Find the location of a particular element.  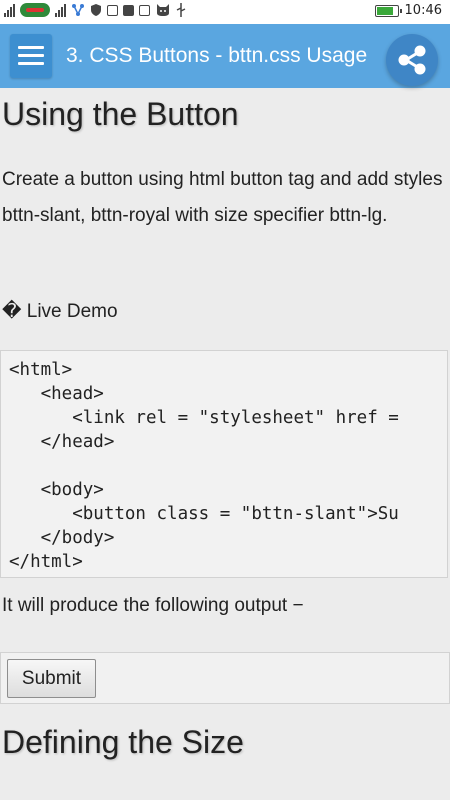

status-left is located at coordinates (95, 10).